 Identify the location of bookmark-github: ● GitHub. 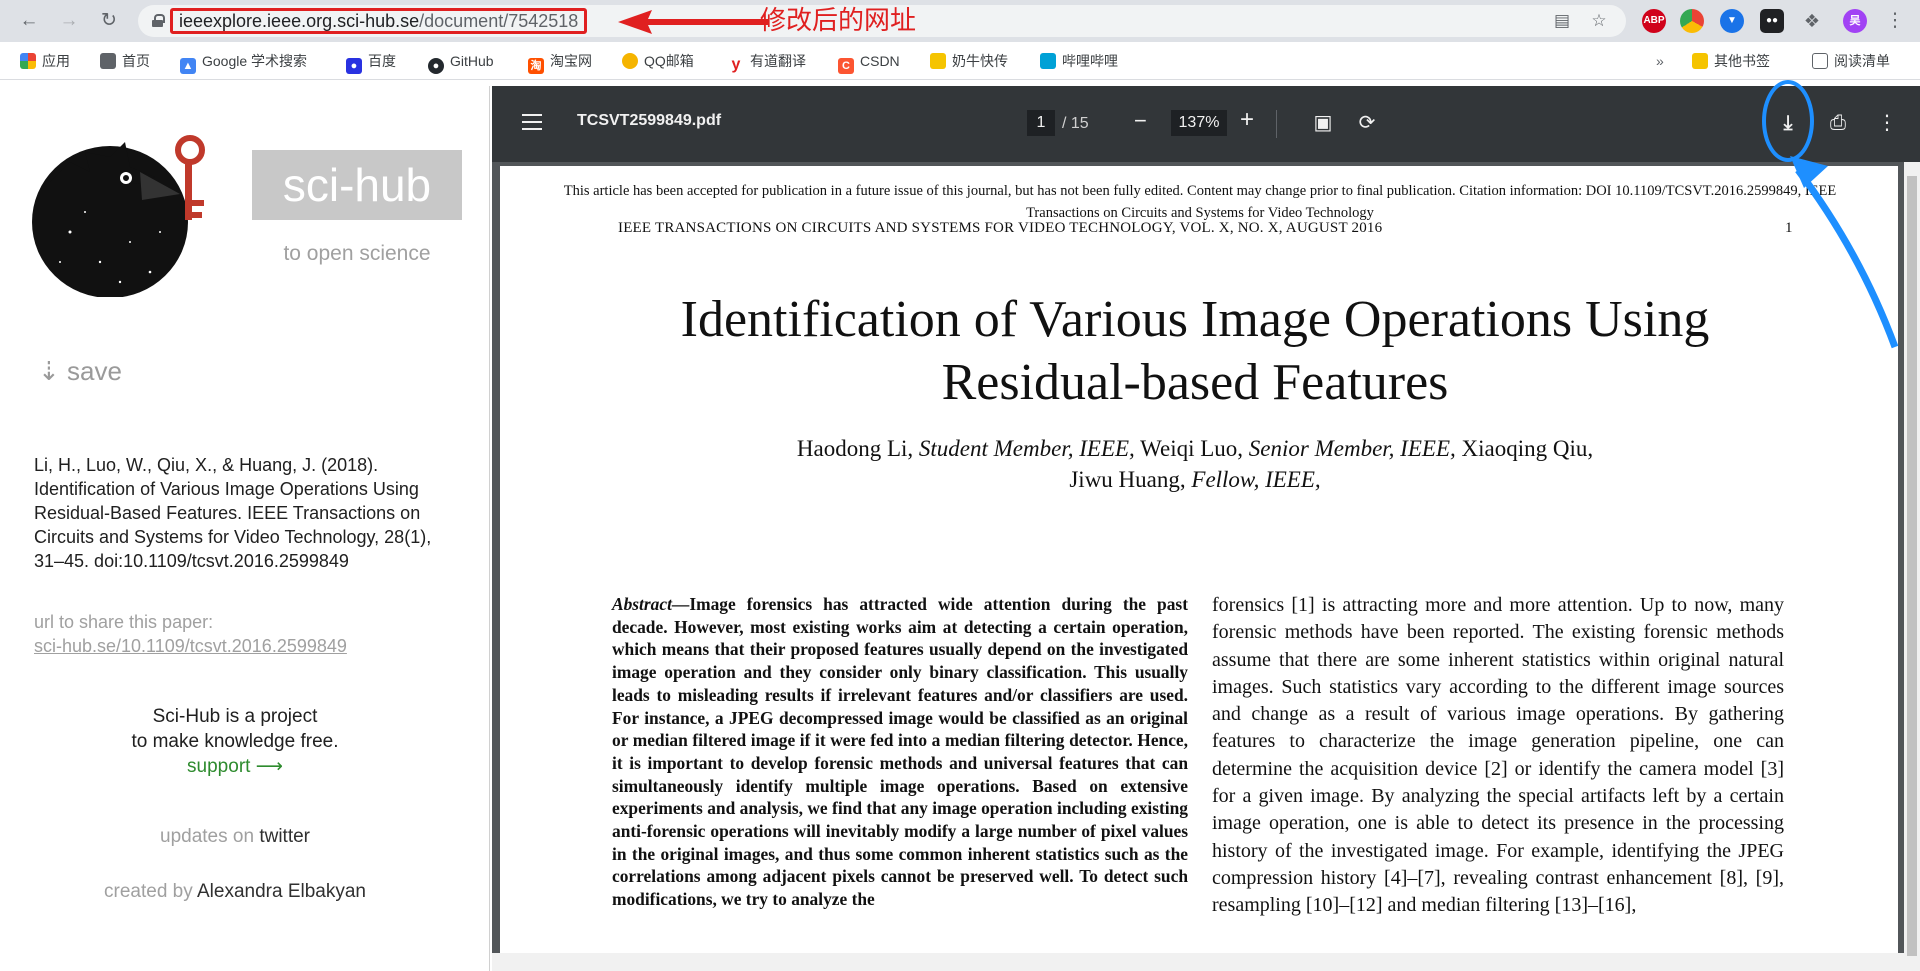
(461, 62).